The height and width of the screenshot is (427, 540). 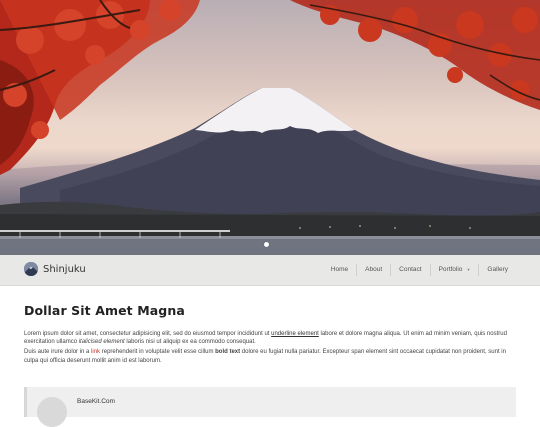 I want to click on testimonial-box: BaseKit.Com, so click(x=270, y=407).